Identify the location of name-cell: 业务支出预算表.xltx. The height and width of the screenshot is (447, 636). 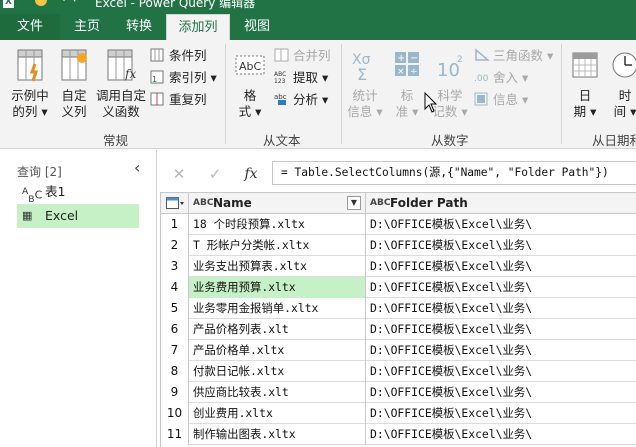
(277, 266).